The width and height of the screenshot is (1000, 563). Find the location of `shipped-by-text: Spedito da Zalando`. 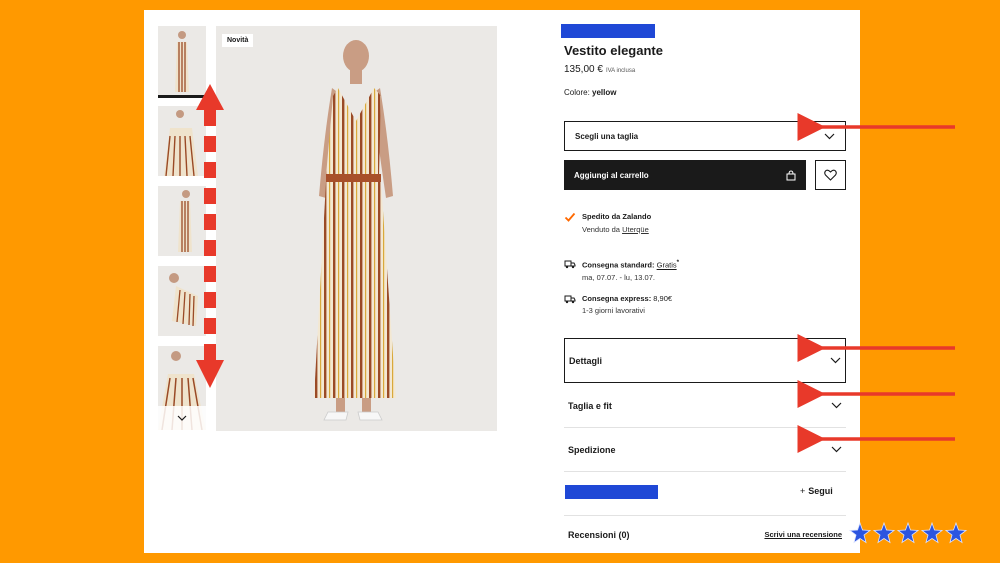

shipped-by-text: Spedito da Zalando is located at coordinates (617, 216).